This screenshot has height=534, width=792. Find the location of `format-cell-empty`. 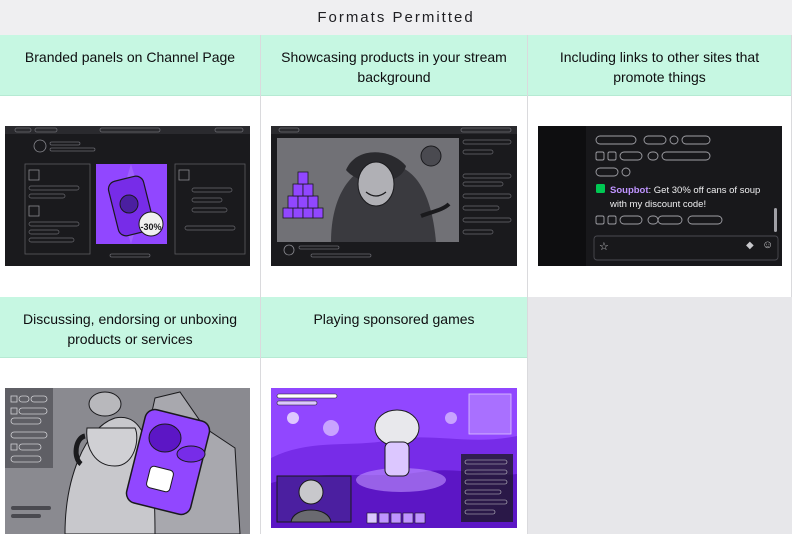

format-cell-empty is located at coordinates (660, 415).